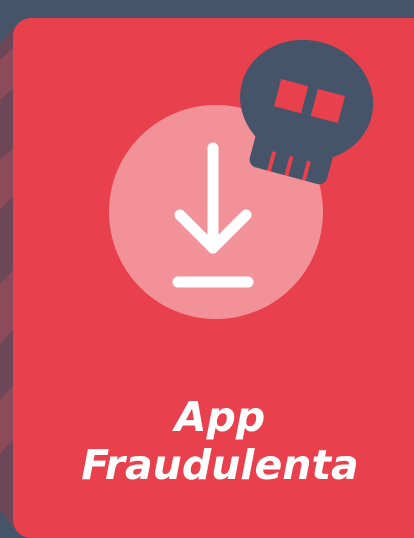 This screenshot has height=538, width=414. What do you see at coordinates (220, 465) in the screenshot?
I see `card-title-line-2: Fraudulenta` at bounding box center [220, 465].